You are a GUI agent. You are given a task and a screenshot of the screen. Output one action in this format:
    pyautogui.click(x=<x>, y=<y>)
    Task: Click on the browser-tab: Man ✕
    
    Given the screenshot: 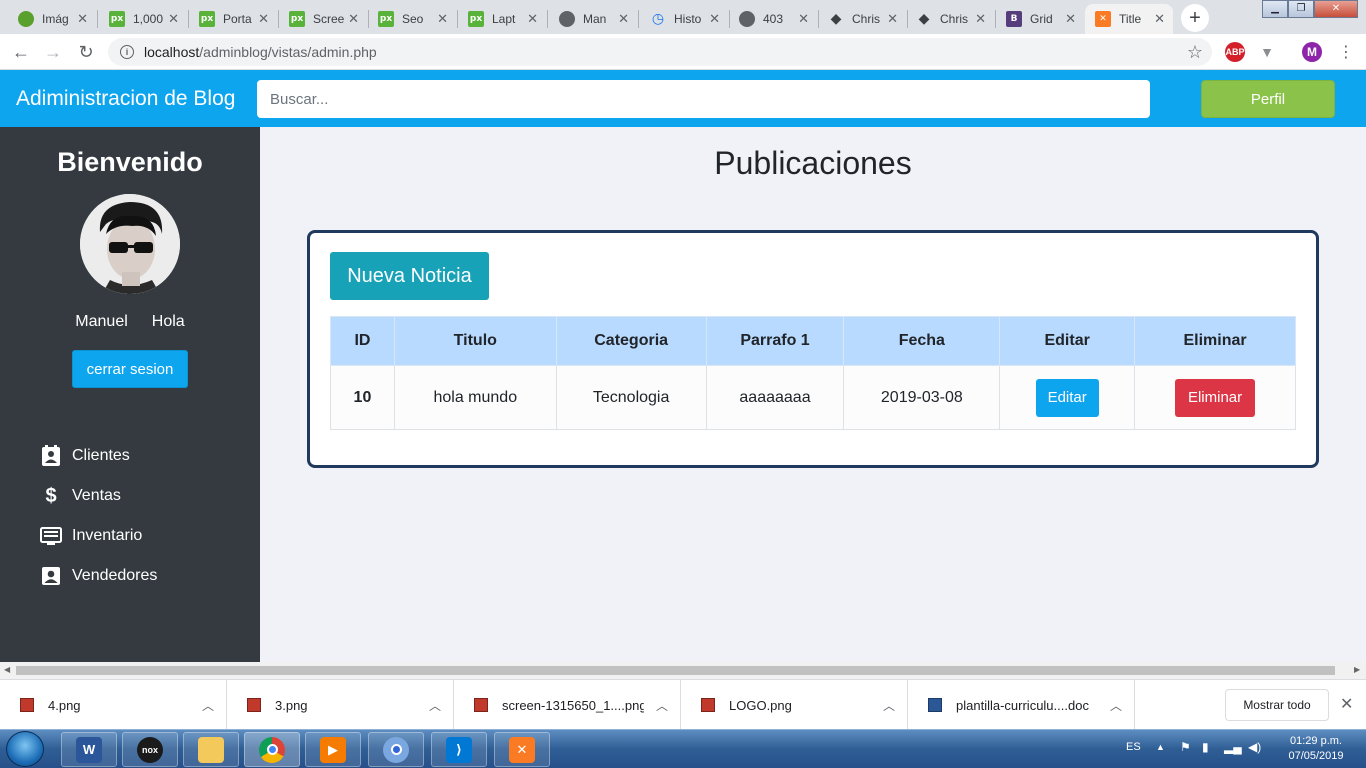 What is the action you would take?
    pyautogui.click(x=593, y=19)
    